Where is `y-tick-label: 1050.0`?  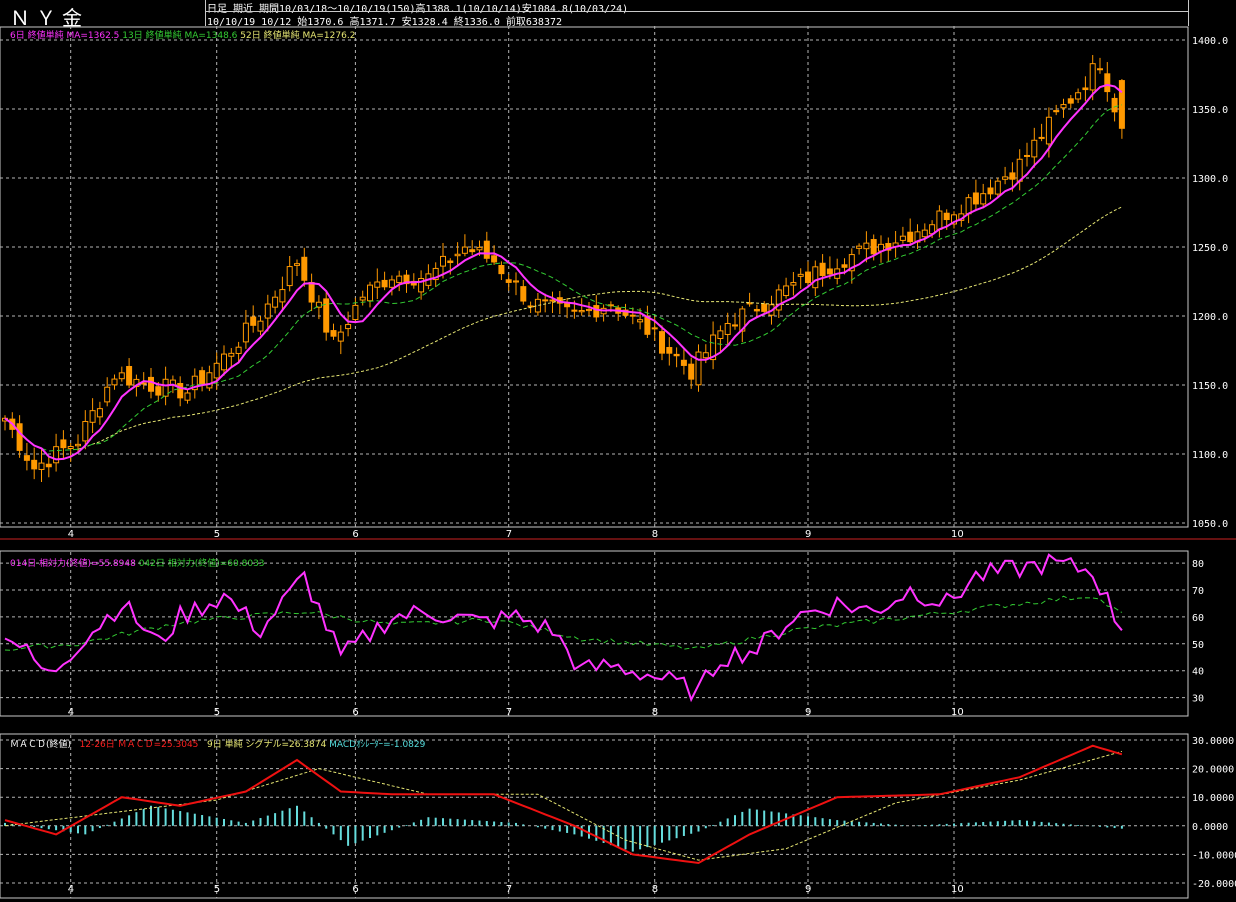 y-tick-label: 1050.0 is located at coordinates (1210, 524).